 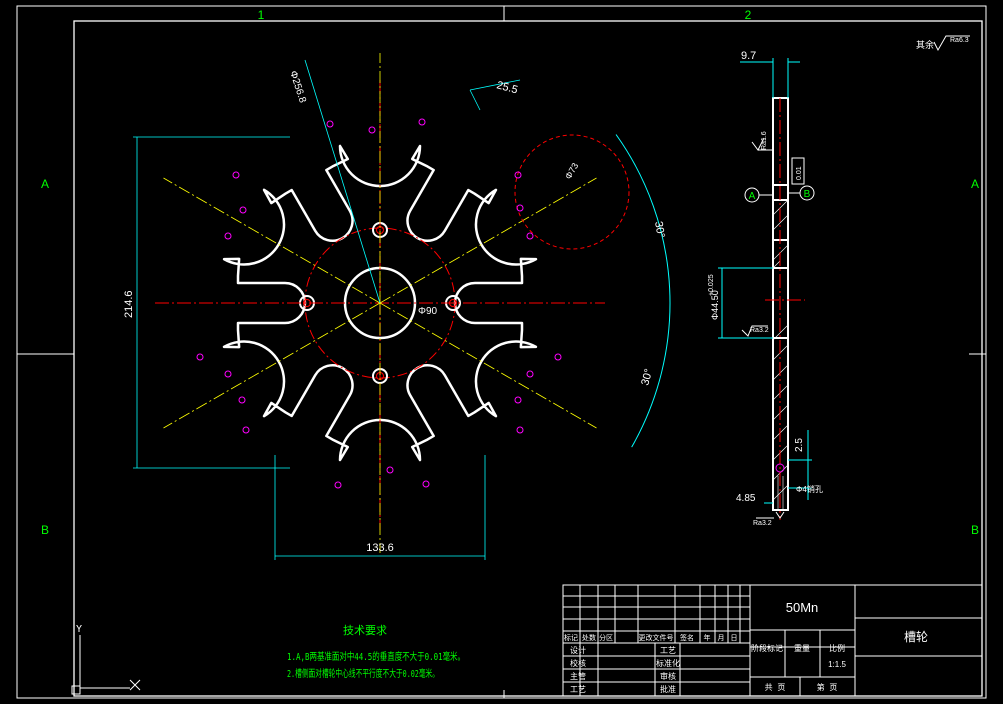 I want to click on dim-circle-dia: Φ73, so click(x=571, y=171).